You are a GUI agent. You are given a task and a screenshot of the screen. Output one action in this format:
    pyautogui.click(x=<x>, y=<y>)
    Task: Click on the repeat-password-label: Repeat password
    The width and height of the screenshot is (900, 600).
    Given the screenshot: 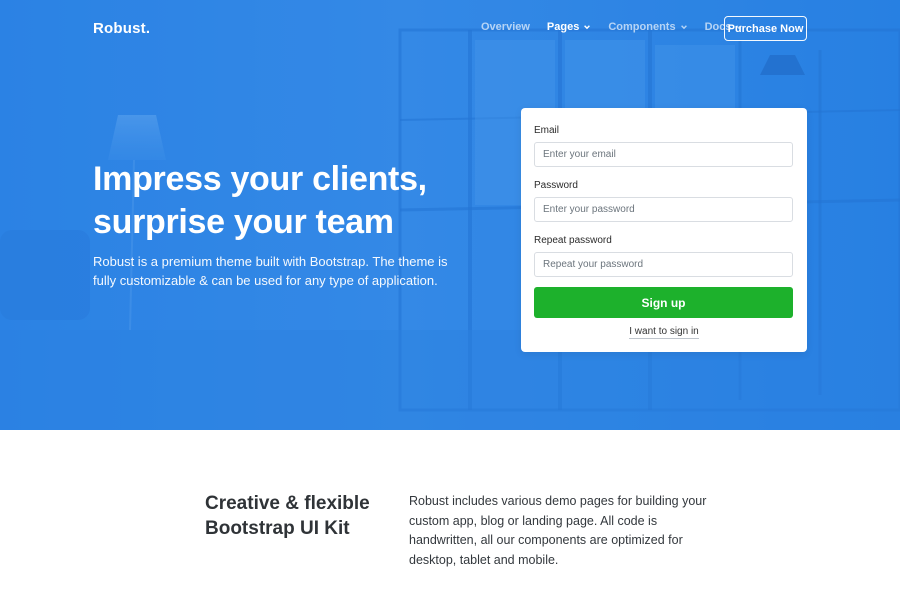 What is the action you would take?
    pyautogui.click(x=573, y=240)
    